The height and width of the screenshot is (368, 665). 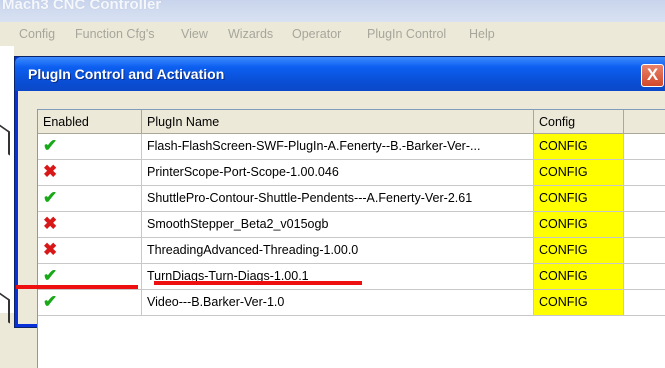 What do you see at coordinates (644, 122) in the screenshot?
I see `header-filler` at bounding box center [644, 122].